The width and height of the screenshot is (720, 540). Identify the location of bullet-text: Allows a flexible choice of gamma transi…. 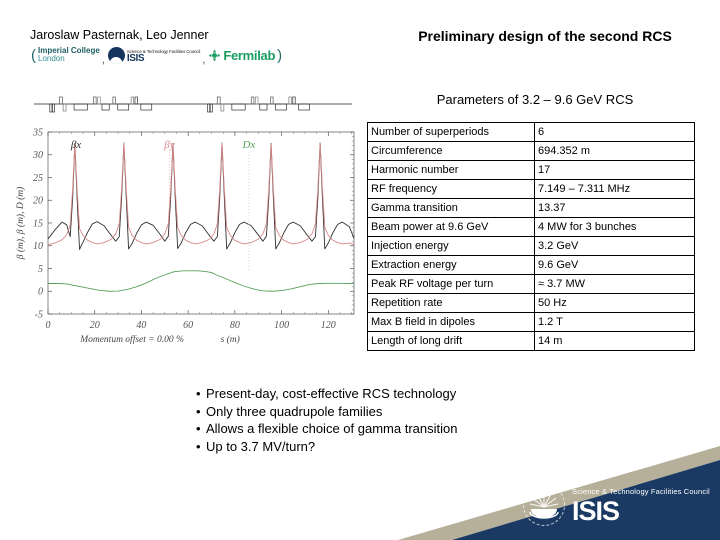
(332, 428).